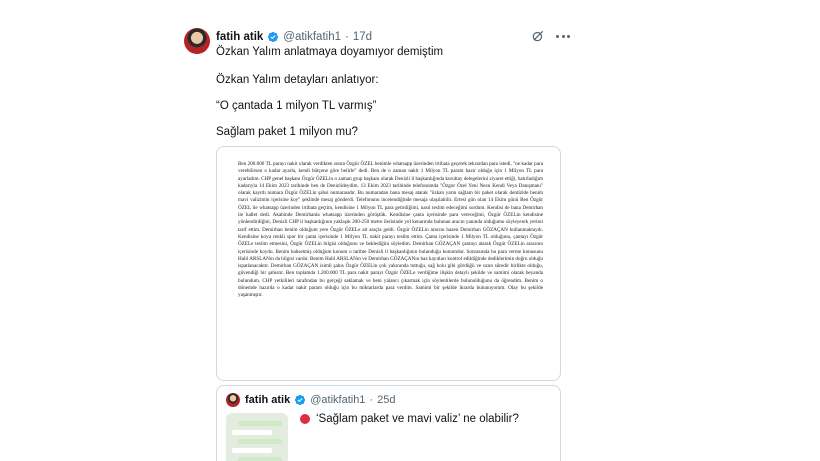  I want to click on quoted-header: fatih atik @atikfatih1 · 25d, so click(320, 400).